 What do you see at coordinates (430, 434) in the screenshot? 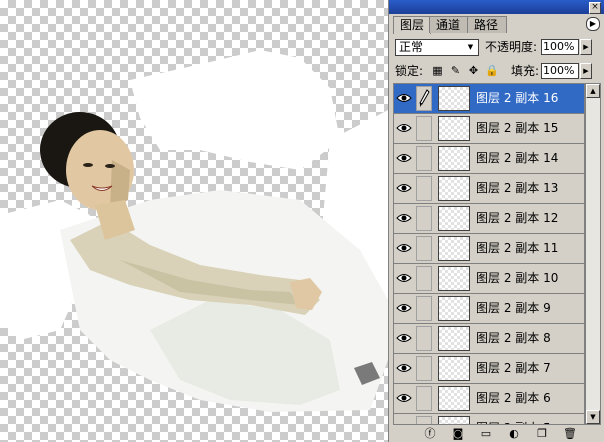
I see `layer-style-icon: ⓕ` at bounding box center [430, 434].